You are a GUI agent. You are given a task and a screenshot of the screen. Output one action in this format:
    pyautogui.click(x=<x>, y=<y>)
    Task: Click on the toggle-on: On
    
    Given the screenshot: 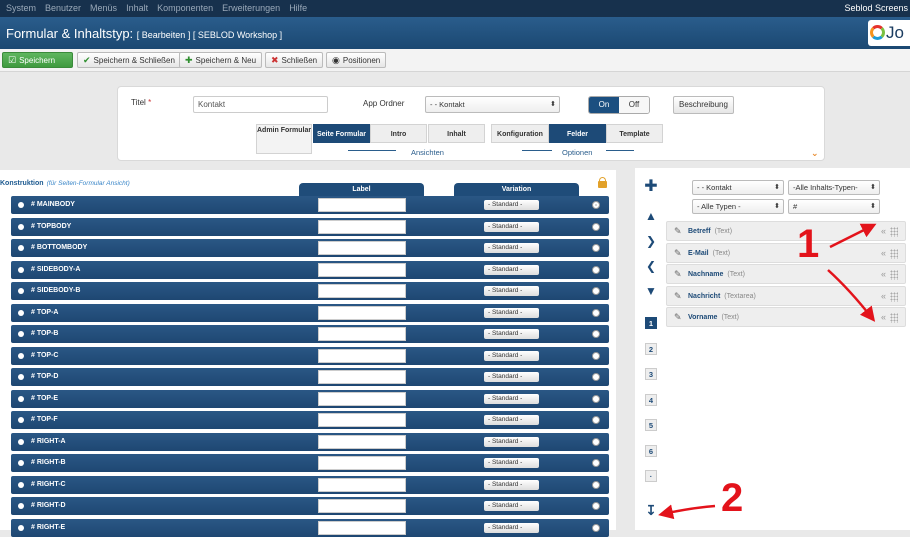 What is the action you would take?
    pyautogui.click(x=604, y=105)
    